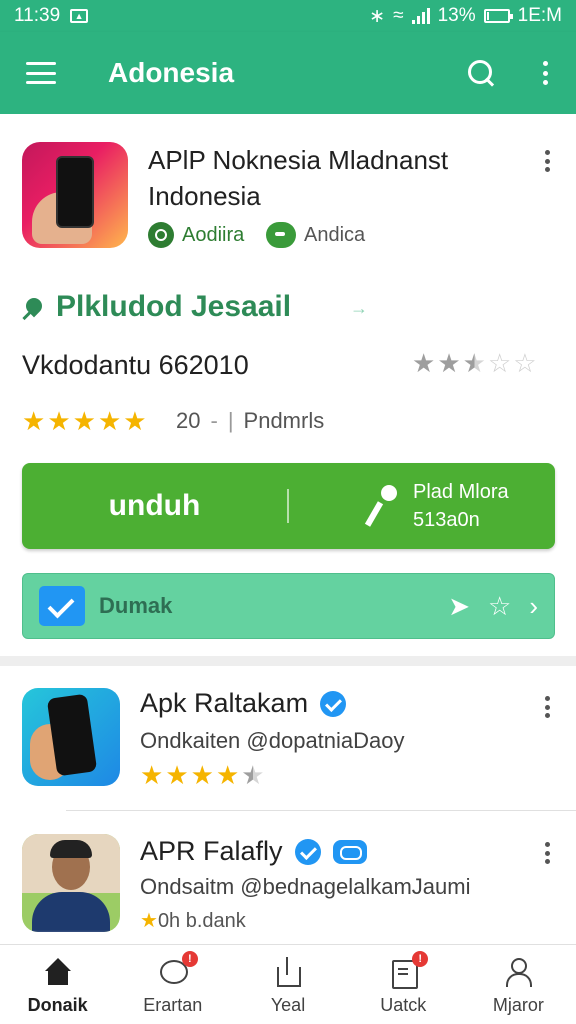 The height and width of the screenshot is (1024, 576). I want to click on rating-meta: 20 - | Pndmrls, so click(250, 421).